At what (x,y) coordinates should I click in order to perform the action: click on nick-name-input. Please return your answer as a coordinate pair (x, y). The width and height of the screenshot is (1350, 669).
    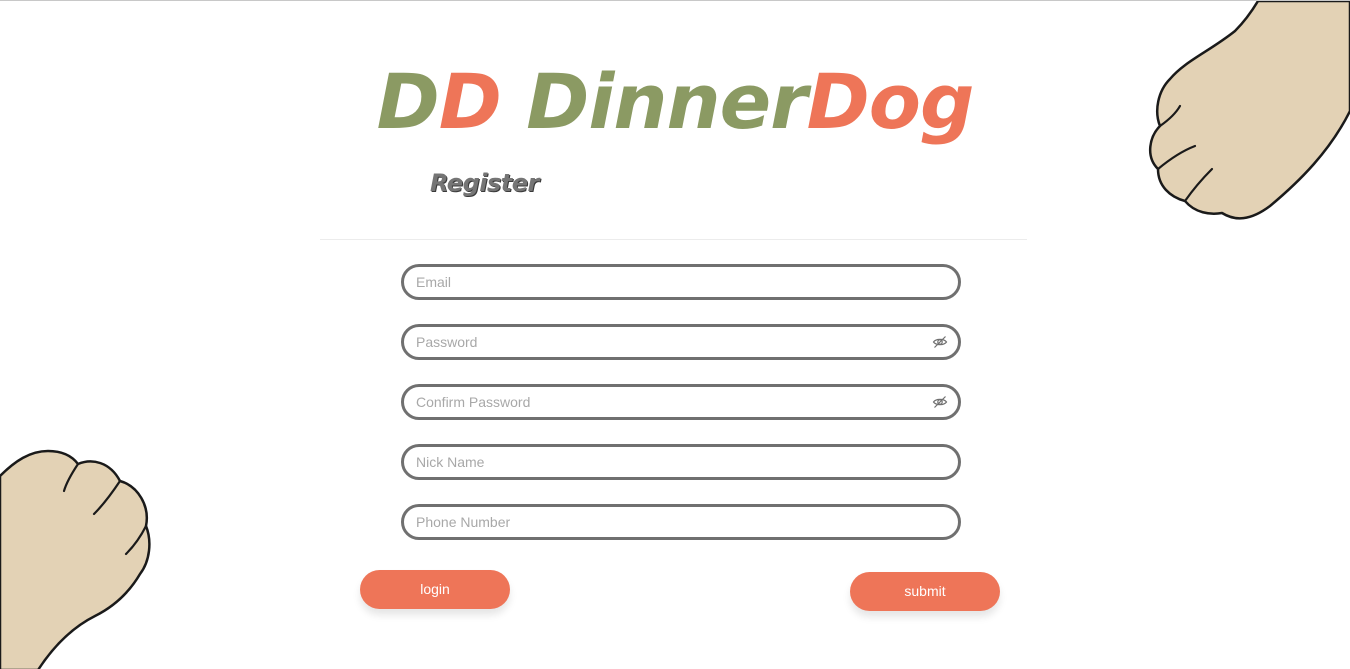
    Looking at the image, I should click on (666, 462).